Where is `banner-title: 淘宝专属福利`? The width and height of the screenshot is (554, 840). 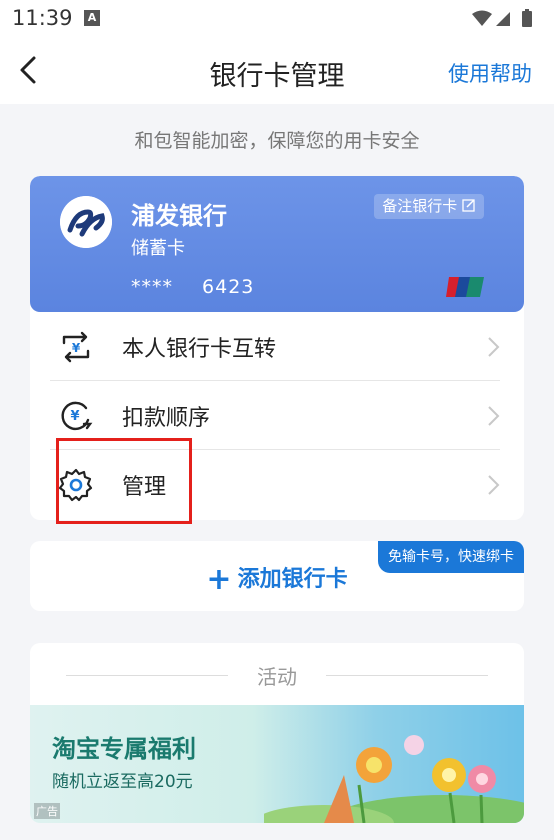 banner-title: 淘宝专属福利 is located at coordinates (124, 749).